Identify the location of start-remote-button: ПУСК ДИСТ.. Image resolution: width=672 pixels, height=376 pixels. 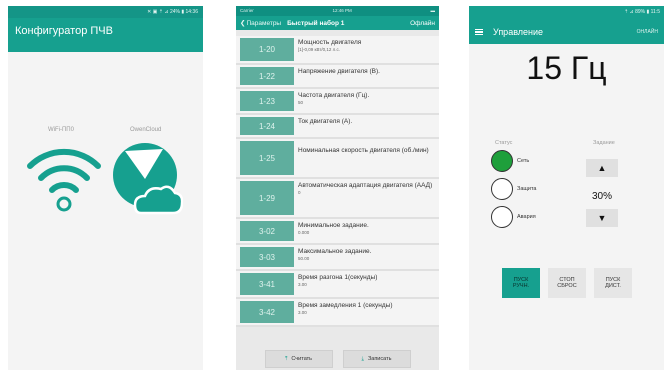
(613, 283).